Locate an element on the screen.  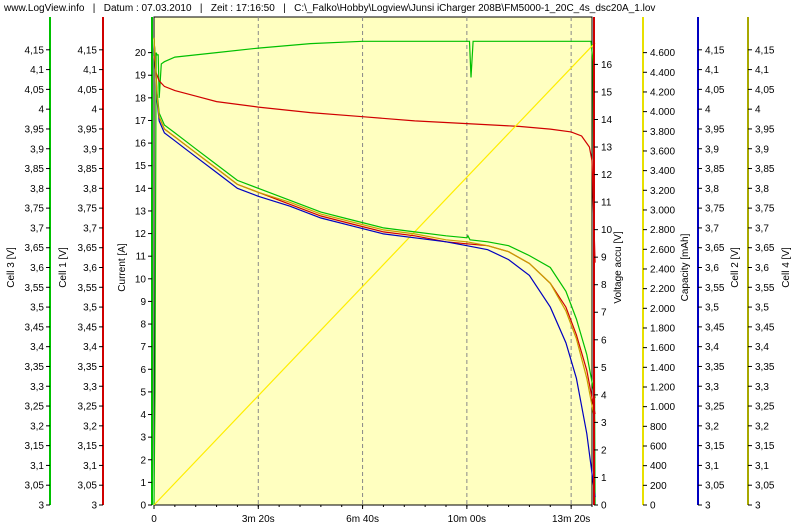
capacity-tick-label: 2.400 is located at coordinates (662, 269).